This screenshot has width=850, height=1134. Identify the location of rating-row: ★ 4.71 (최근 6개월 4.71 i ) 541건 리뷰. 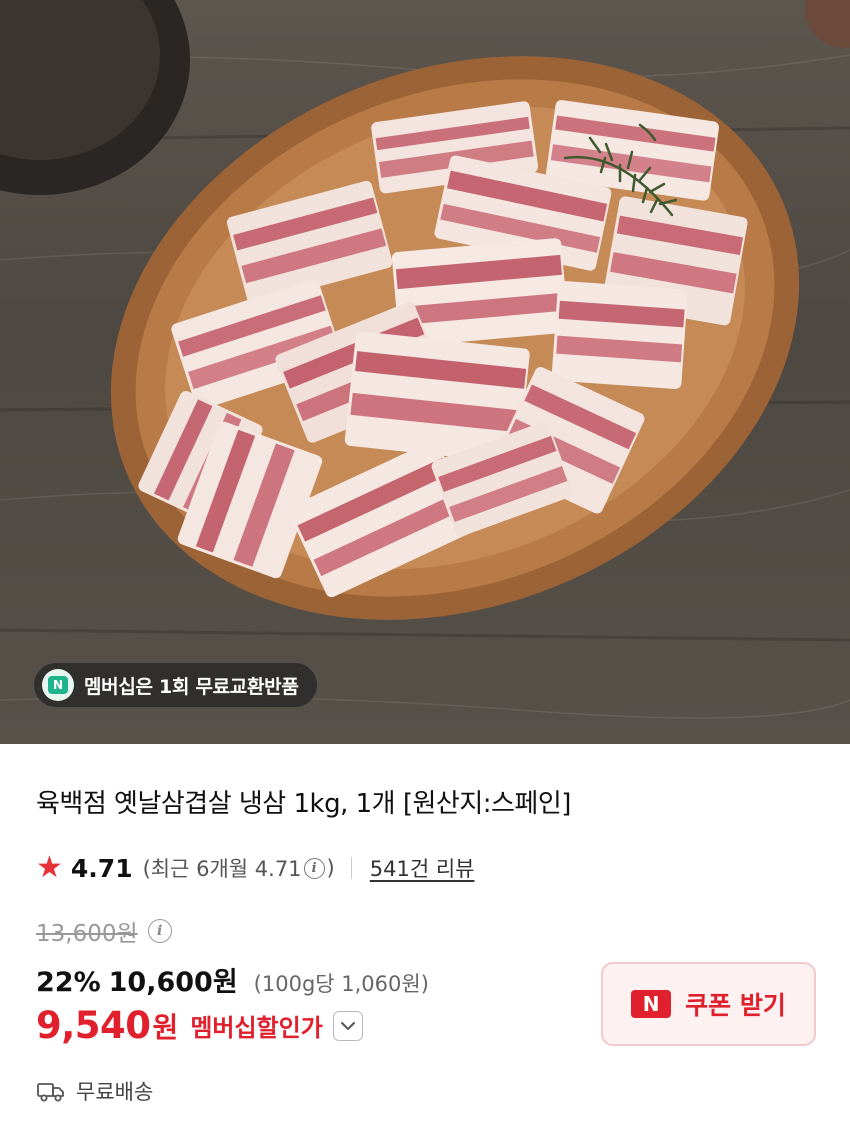
(255, 868).